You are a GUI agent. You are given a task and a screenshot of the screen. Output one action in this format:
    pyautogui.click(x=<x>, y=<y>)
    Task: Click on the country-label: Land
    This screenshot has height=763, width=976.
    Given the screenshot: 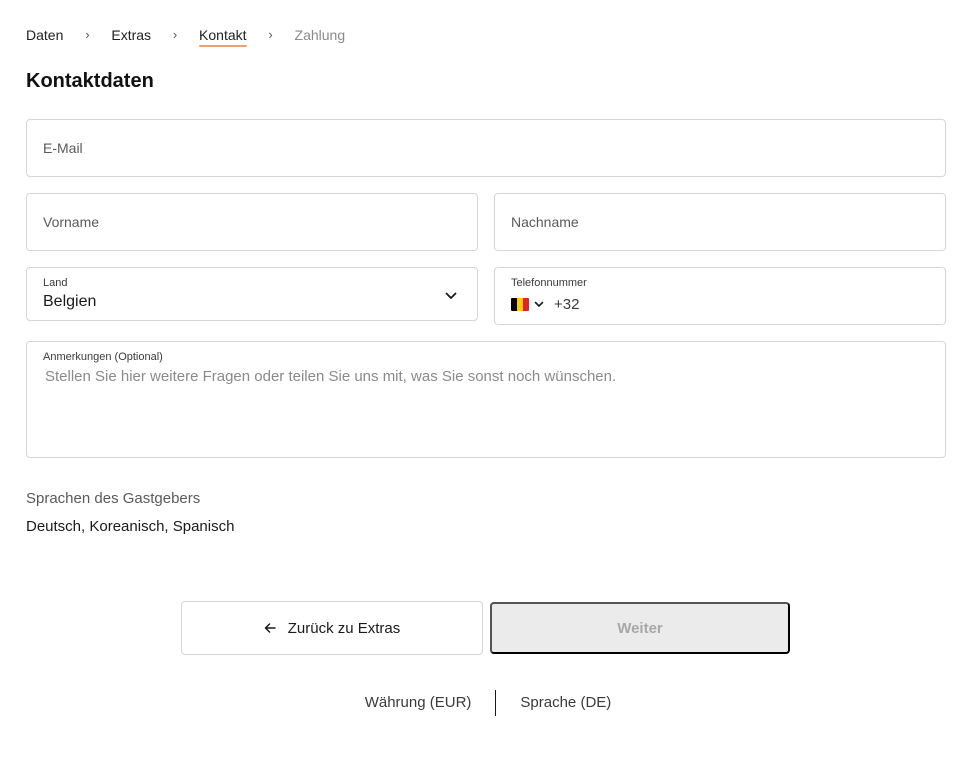 What is the action you would take?
    pyautogui.click(x=55, y=283)
    